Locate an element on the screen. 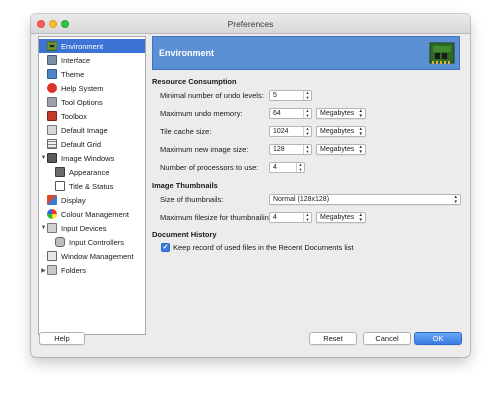 The width and height of the screenshot is (501, 400). thumbnail-size-select: Normal (128x128) ▲ ▼ is located at coordinates (365, 199).